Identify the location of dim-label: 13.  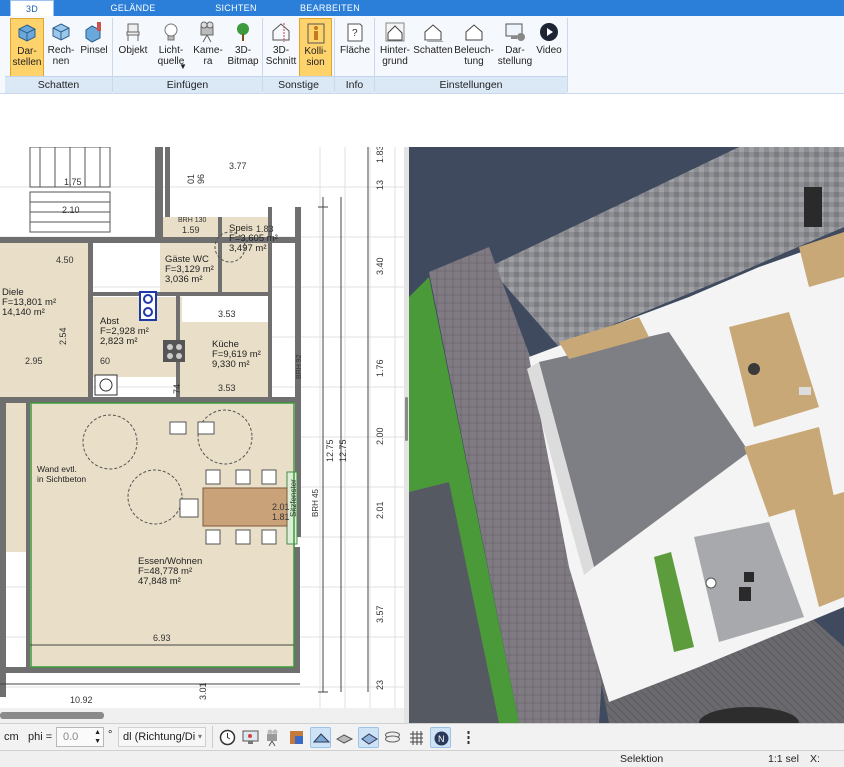
(380, 184).